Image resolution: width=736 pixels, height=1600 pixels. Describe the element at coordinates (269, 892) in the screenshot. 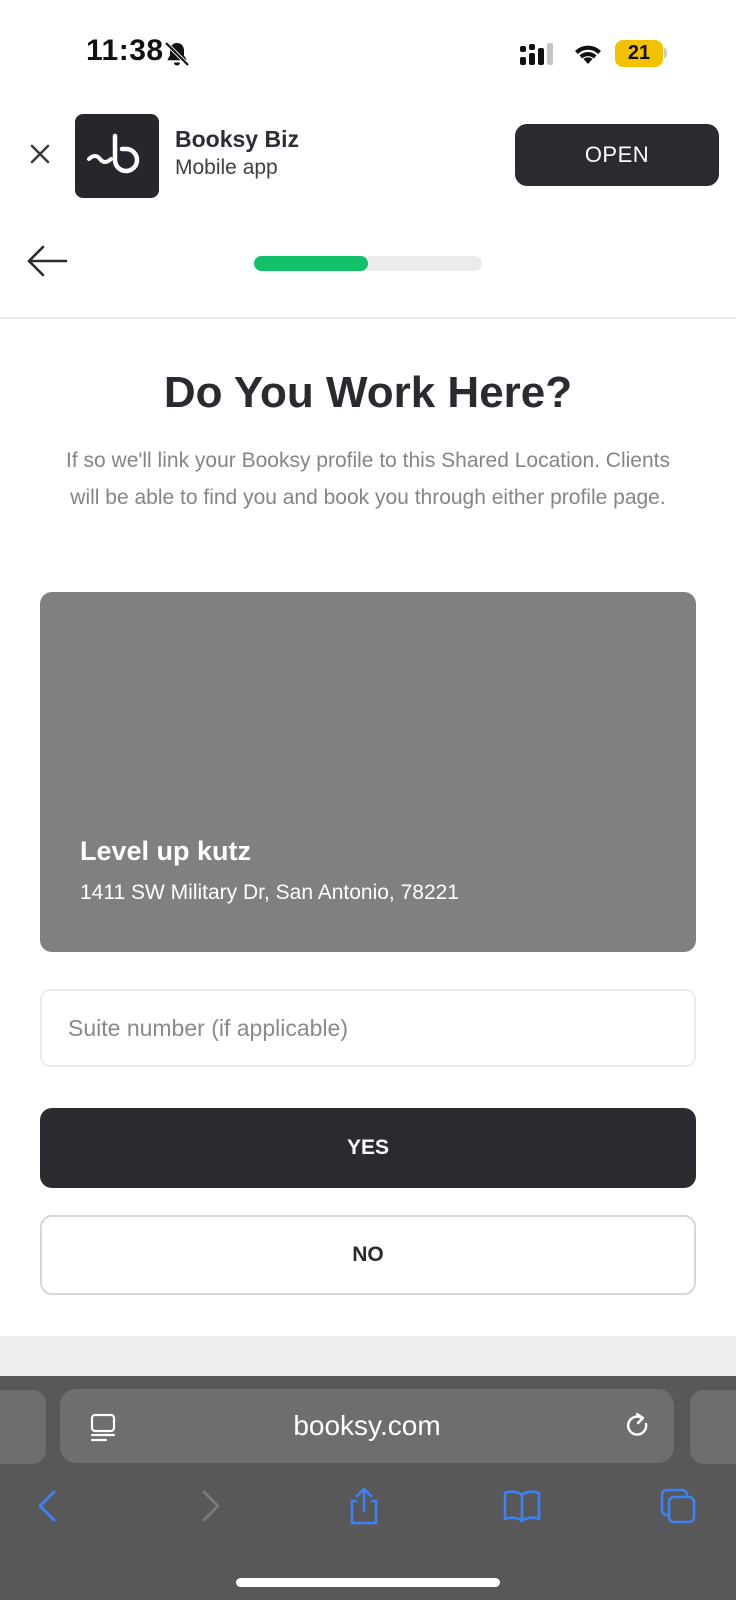

I see `location-address: 1411 SW Military Dr, San Antonio, 78221` at that location.